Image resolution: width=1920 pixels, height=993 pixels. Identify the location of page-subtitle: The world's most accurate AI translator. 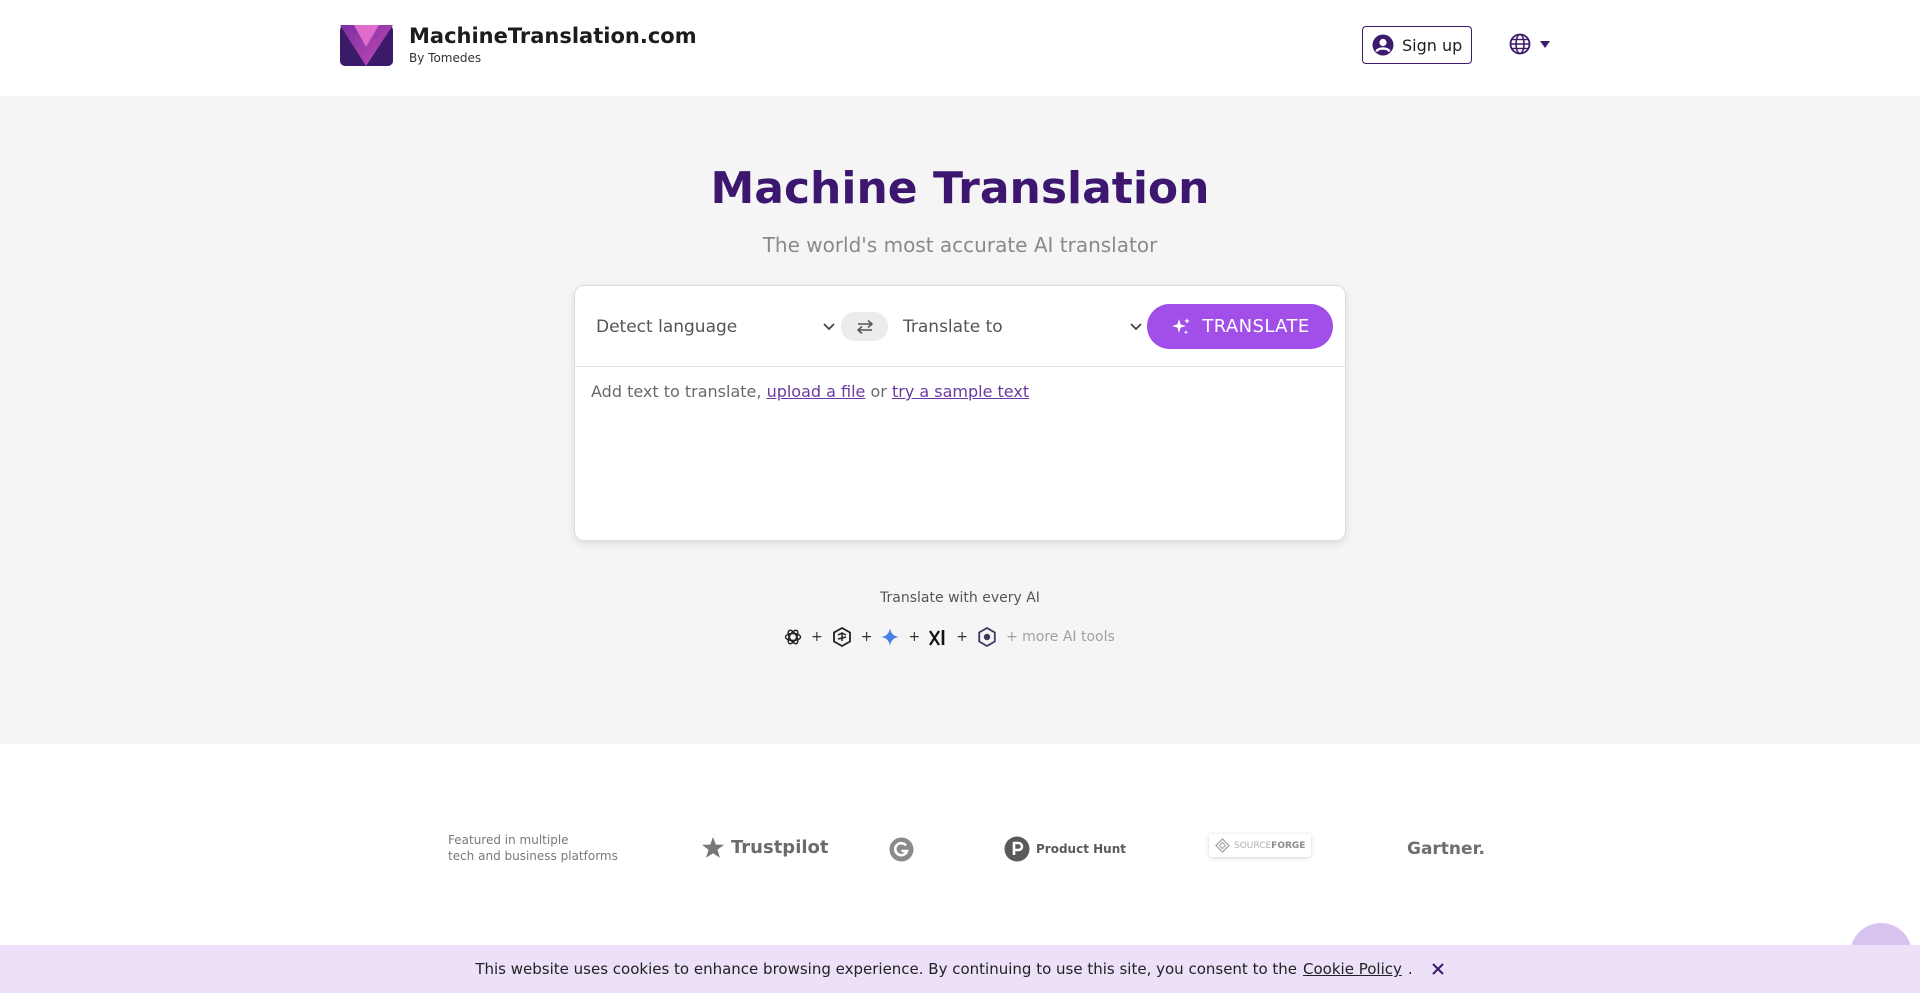
(960, 245).